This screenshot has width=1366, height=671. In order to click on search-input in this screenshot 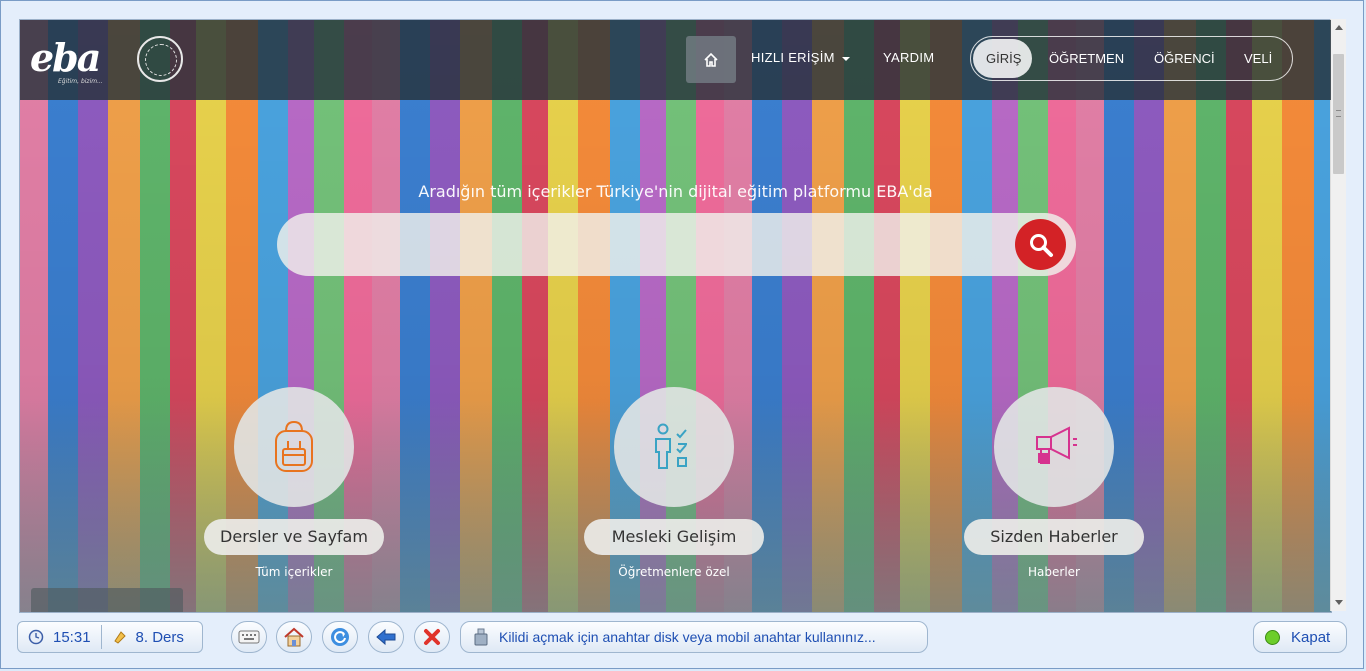, I will do `click(649, 245)`.